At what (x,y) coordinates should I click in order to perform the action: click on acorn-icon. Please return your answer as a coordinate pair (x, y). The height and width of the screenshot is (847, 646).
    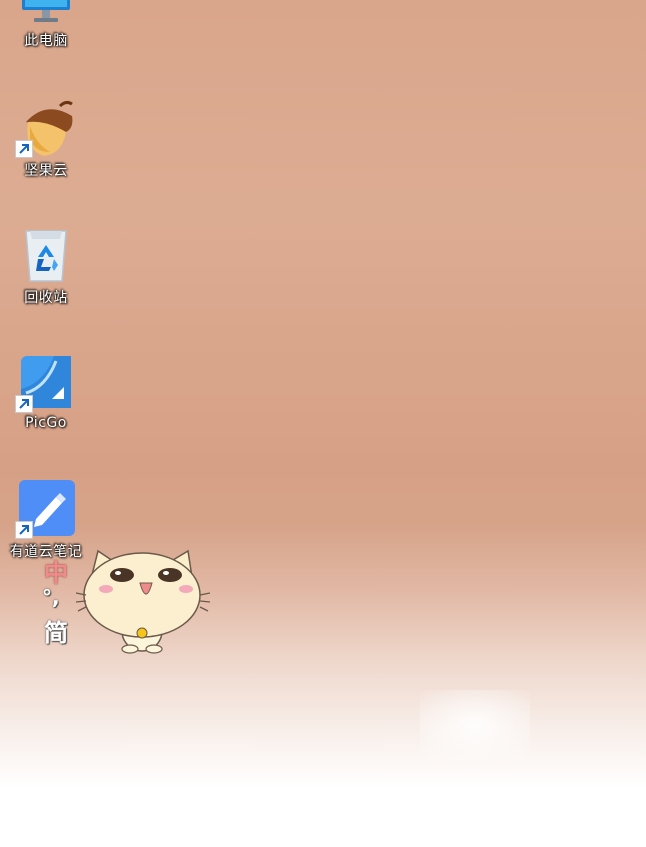
    Looking at the image, I should click on (45, 128).